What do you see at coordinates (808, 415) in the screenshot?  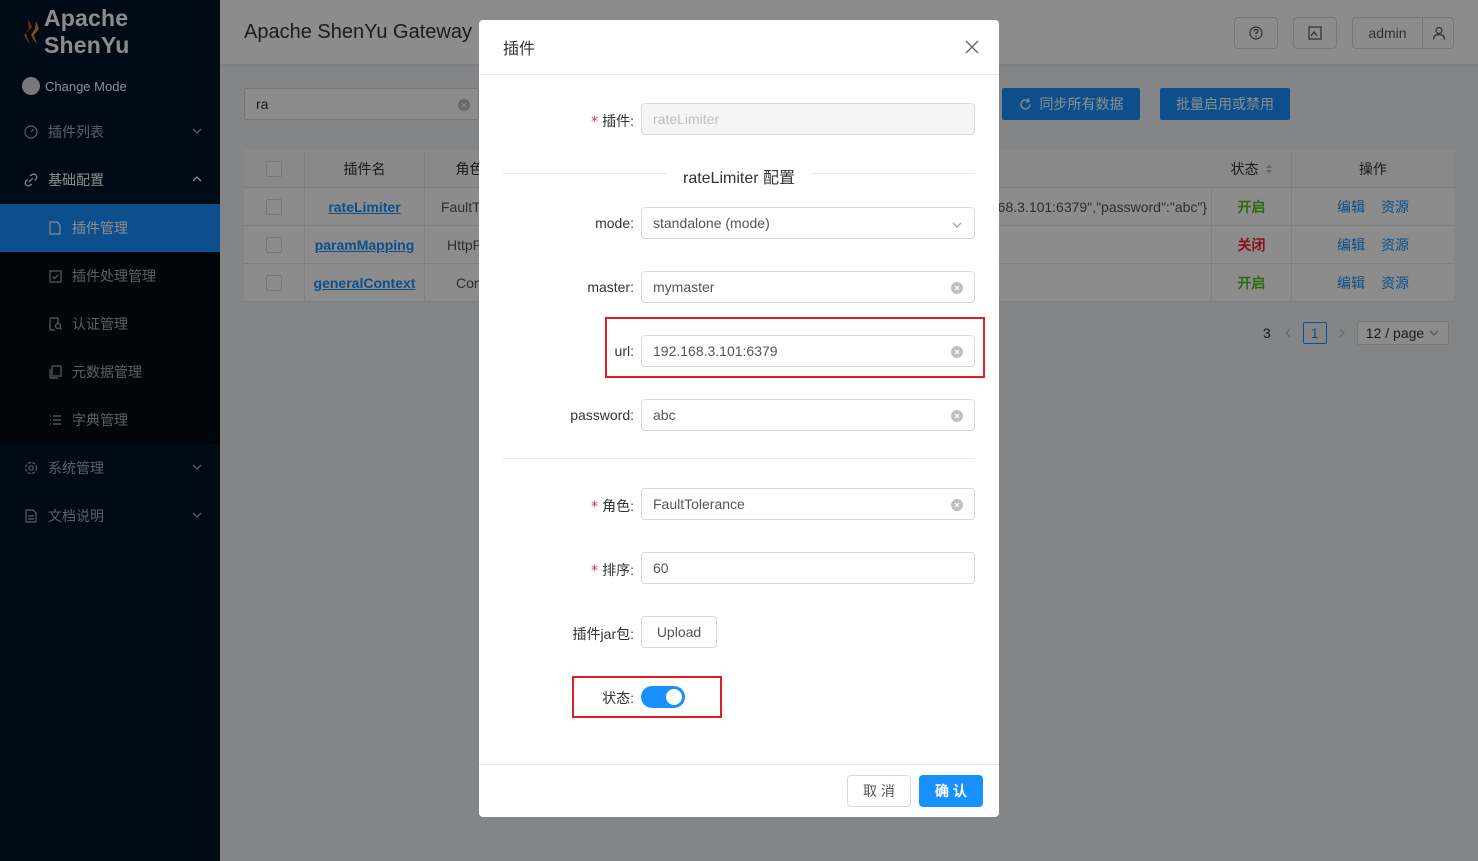 I see `password-input: abc` at bounding box center [808, 415].